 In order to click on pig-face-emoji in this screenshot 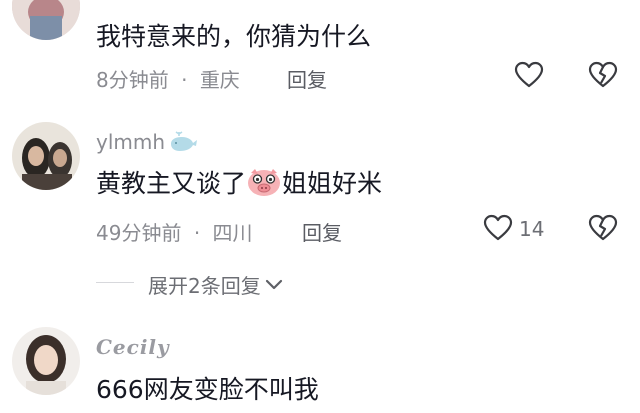, I will do `click(264, 182)`.